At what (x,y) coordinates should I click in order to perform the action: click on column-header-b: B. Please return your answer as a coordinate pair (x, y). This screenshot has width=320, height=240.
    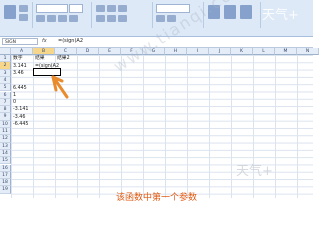
    Looking at the image, I should click on (44, 51).